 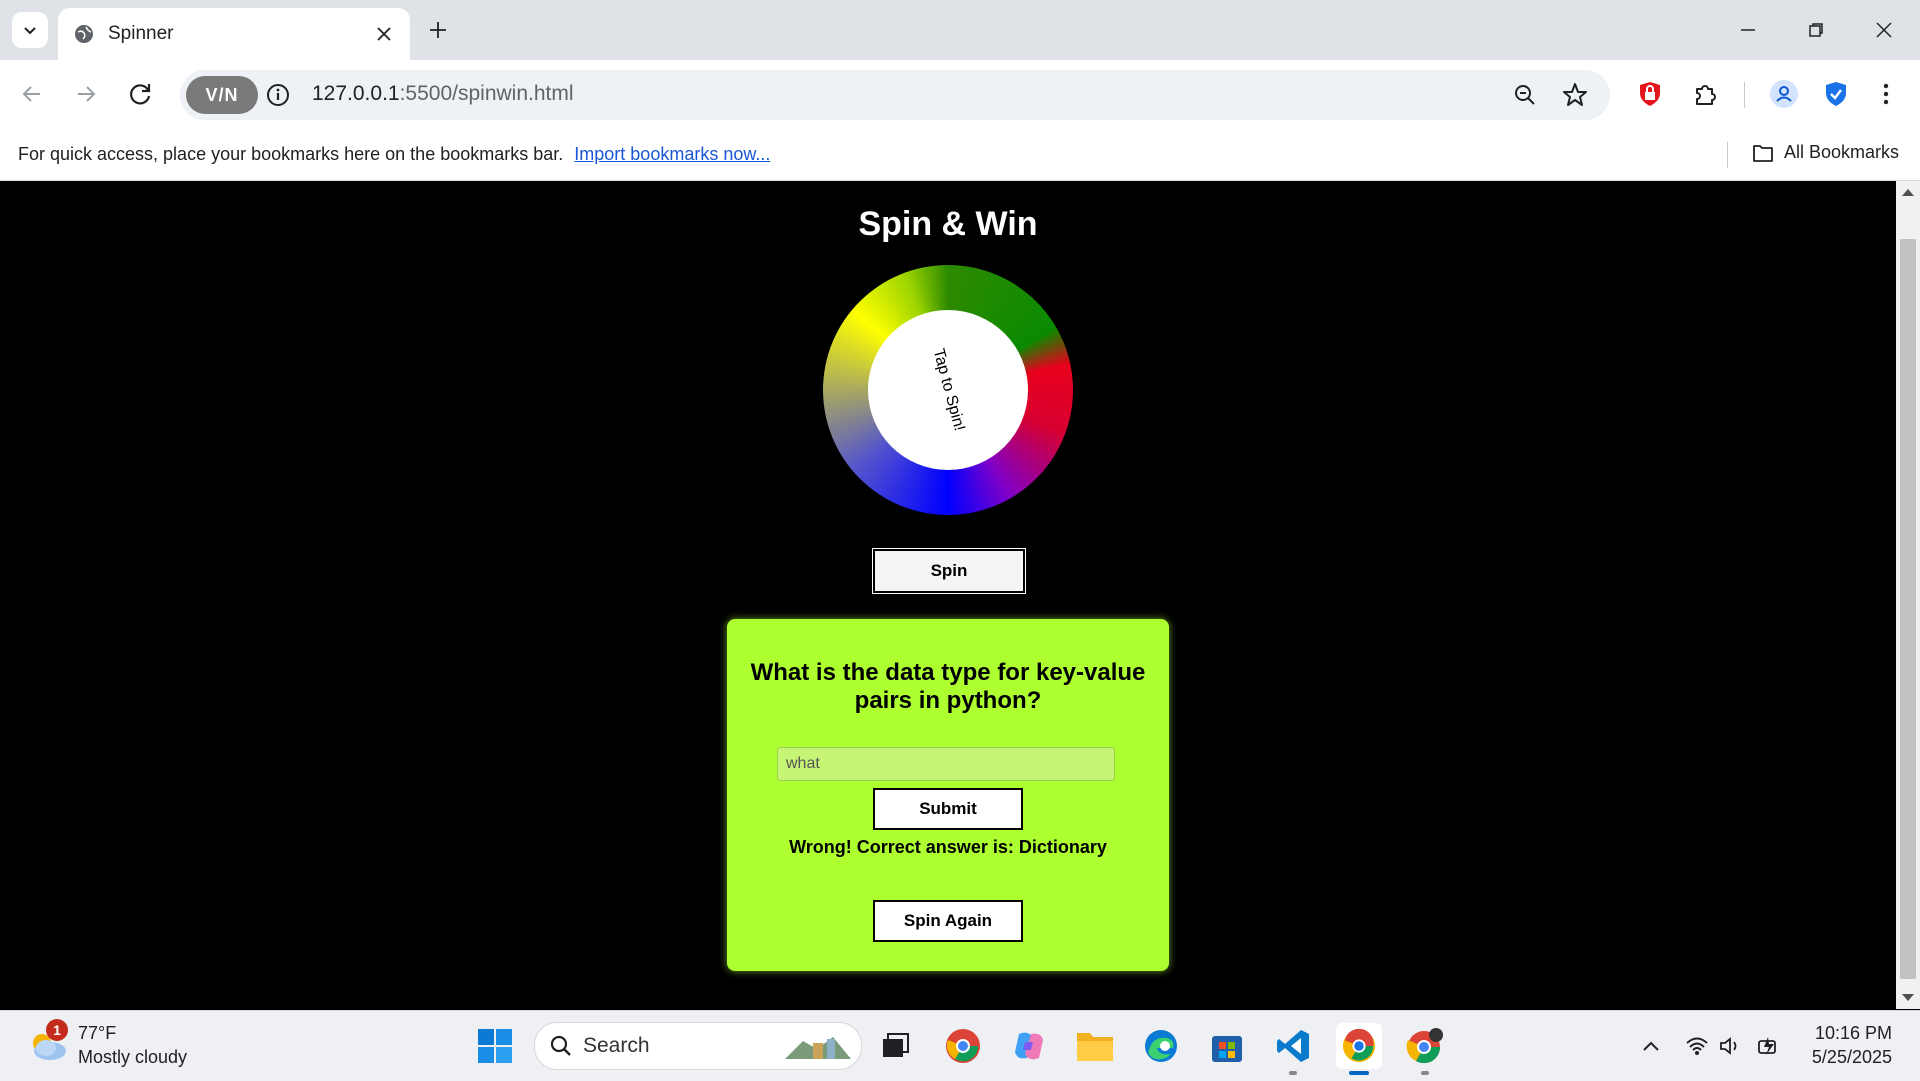 What do you see at coordinates (86, 94) in the screenshot?
I see `forward-icon` at bounding box center [86, 94].